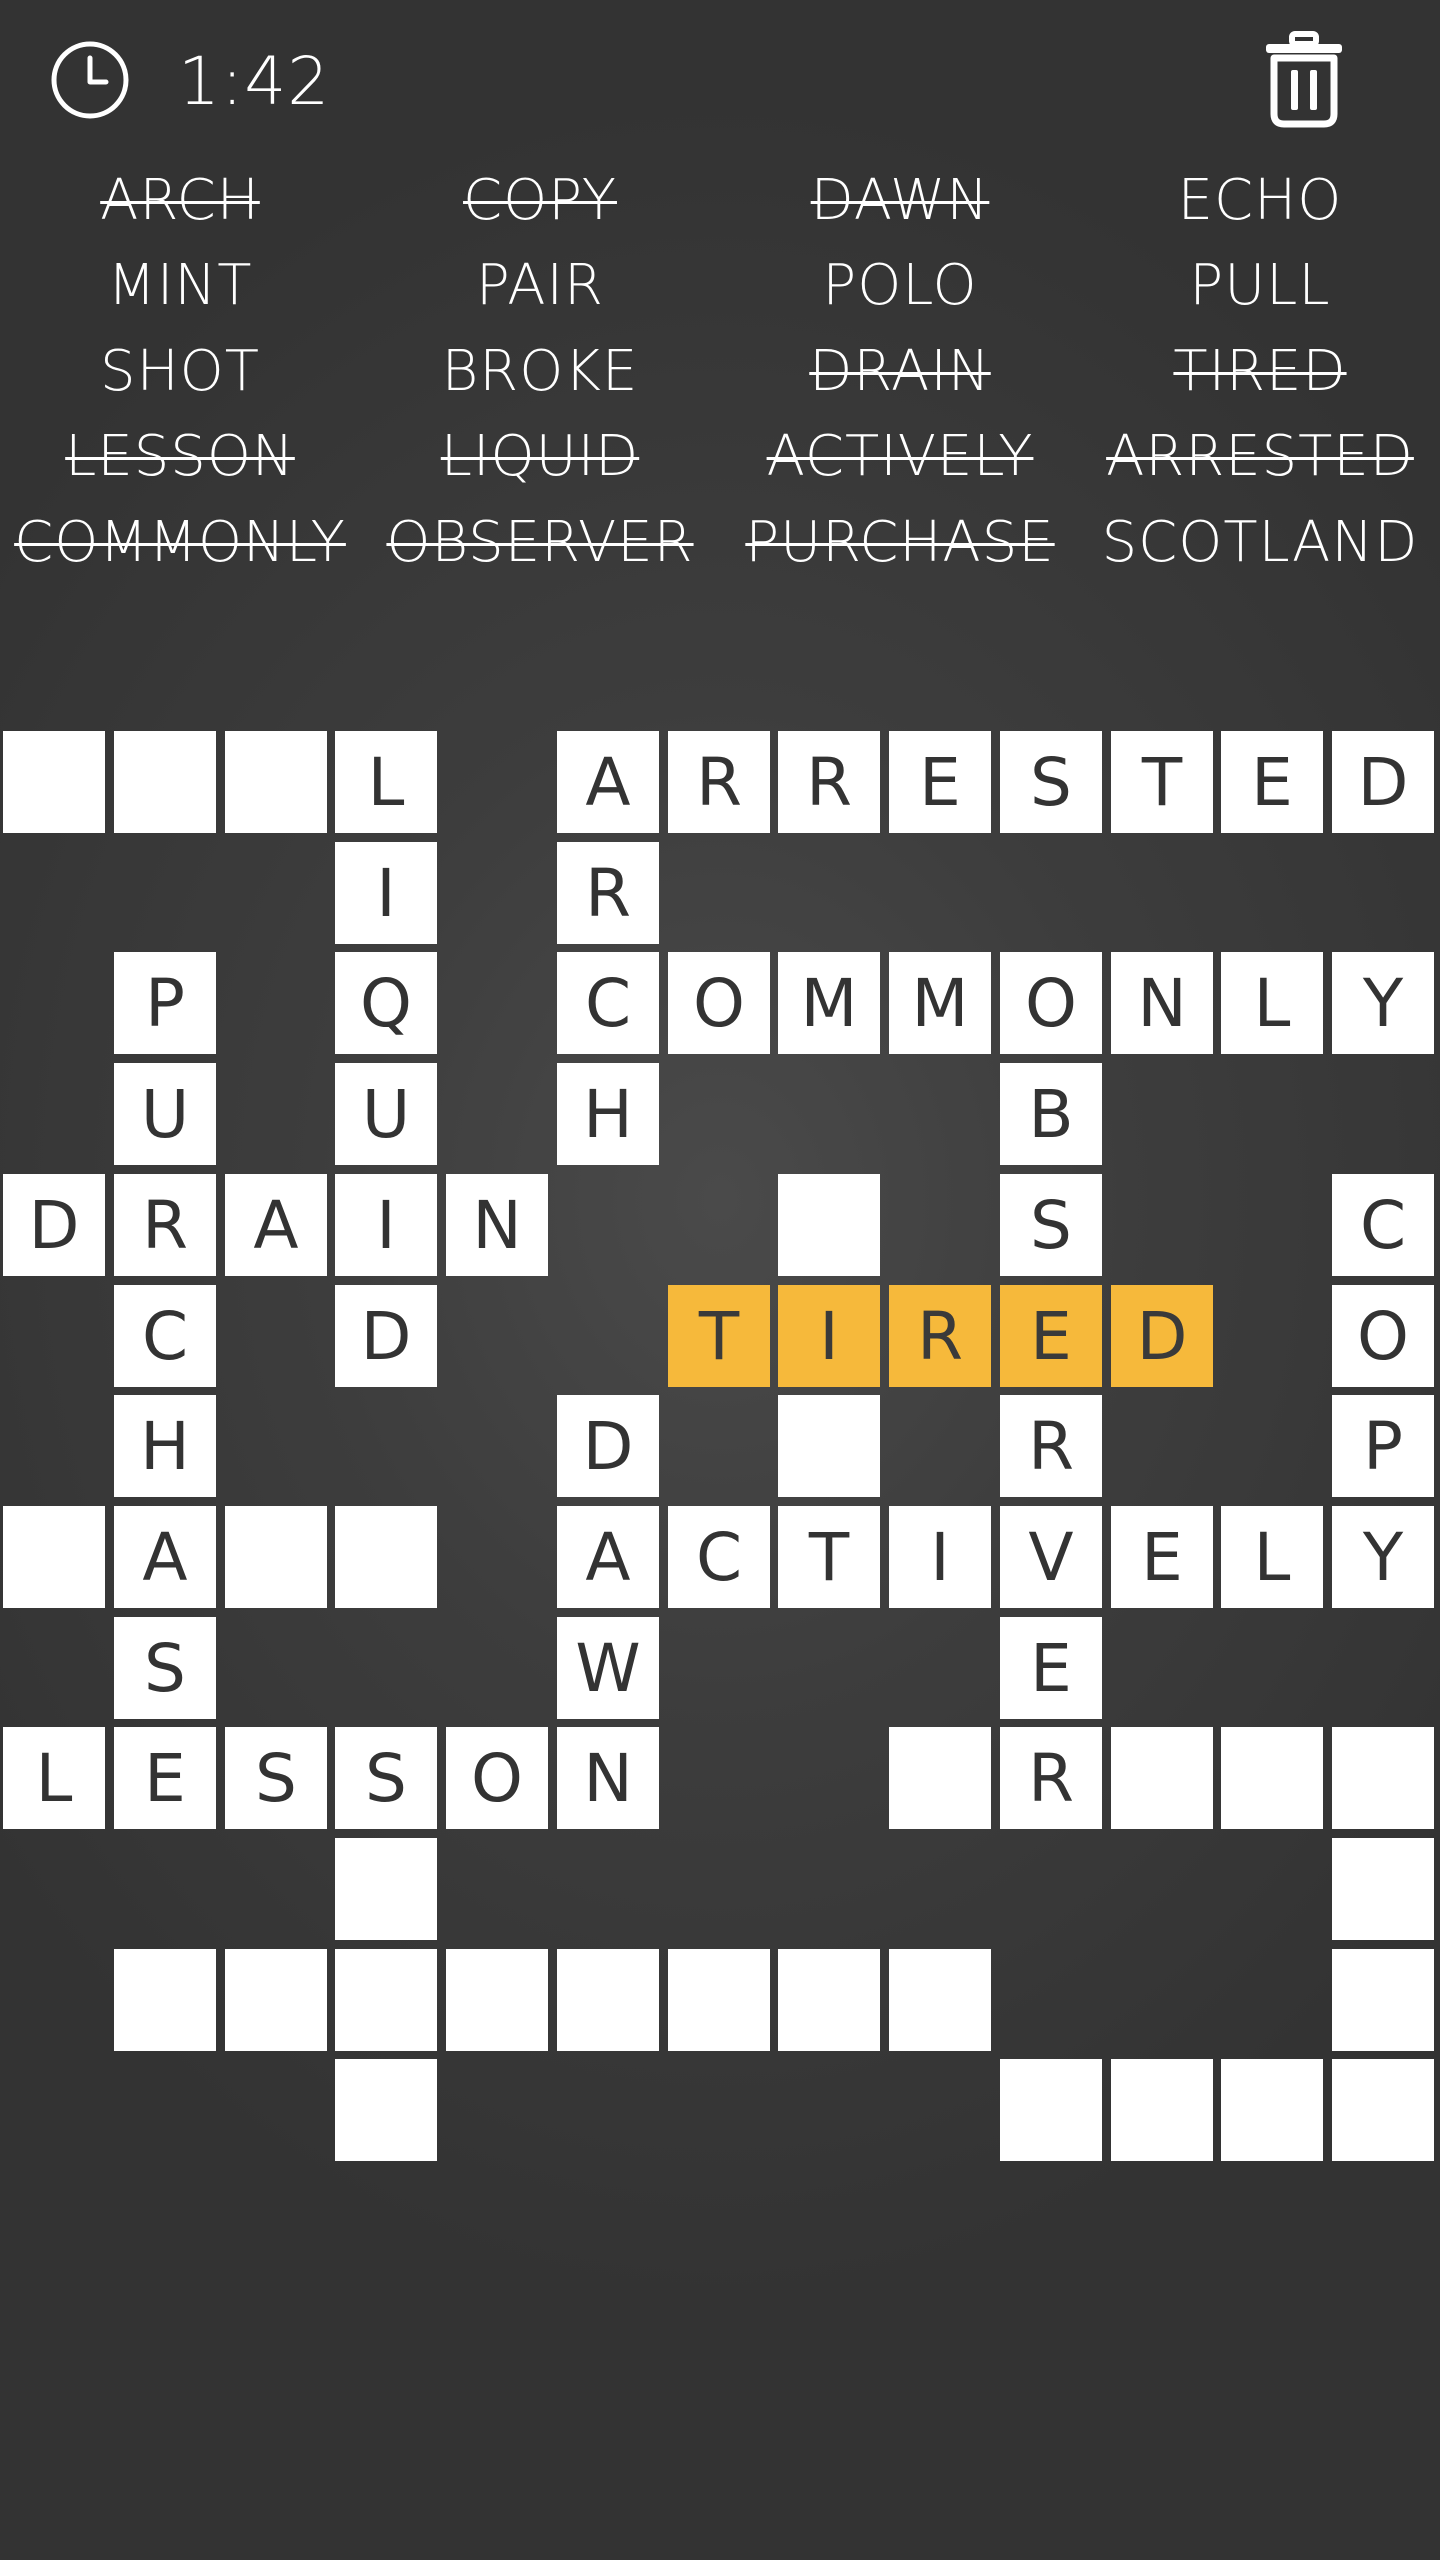 The image size is (1440, 2560). What do you see at coordinates (1051, 1114) in the screenshot?
I see `grid-cell-filled: B` at bounding box center [1051, 1114].